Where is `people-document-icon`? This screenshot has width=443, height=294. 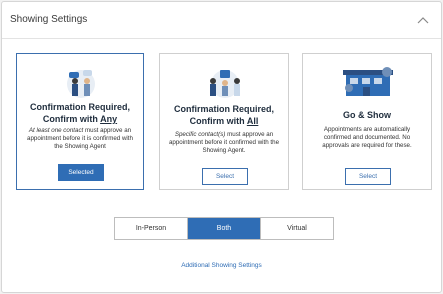
people-document-icon is located at coordinates (225, 84).